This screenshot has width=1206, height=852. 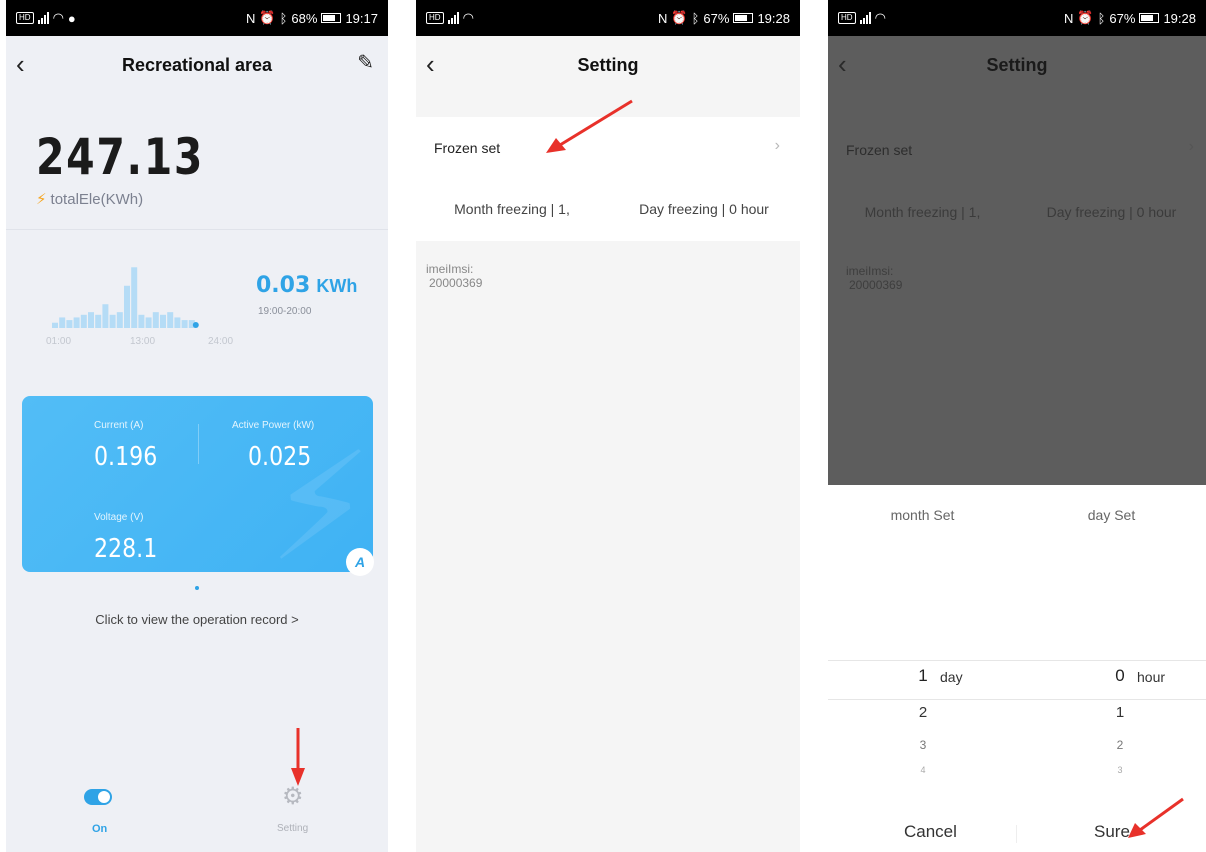 What do you see at coordinates (1016, 834) in the screenshot?
I see `button-divider` at bounding box center [1016, 834].